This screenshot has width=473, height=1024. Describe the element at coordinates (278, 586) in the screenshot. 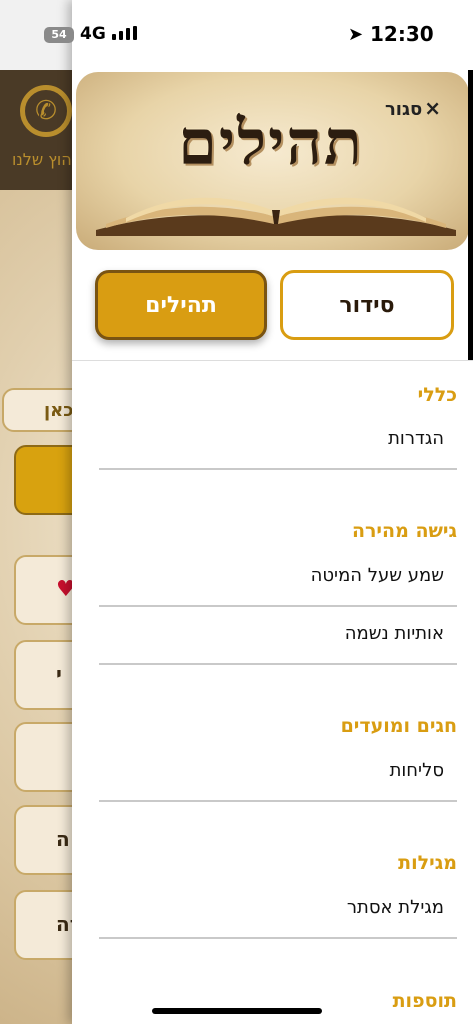

I see `menu-item-shema: שמע שעל המיטה` at that location.